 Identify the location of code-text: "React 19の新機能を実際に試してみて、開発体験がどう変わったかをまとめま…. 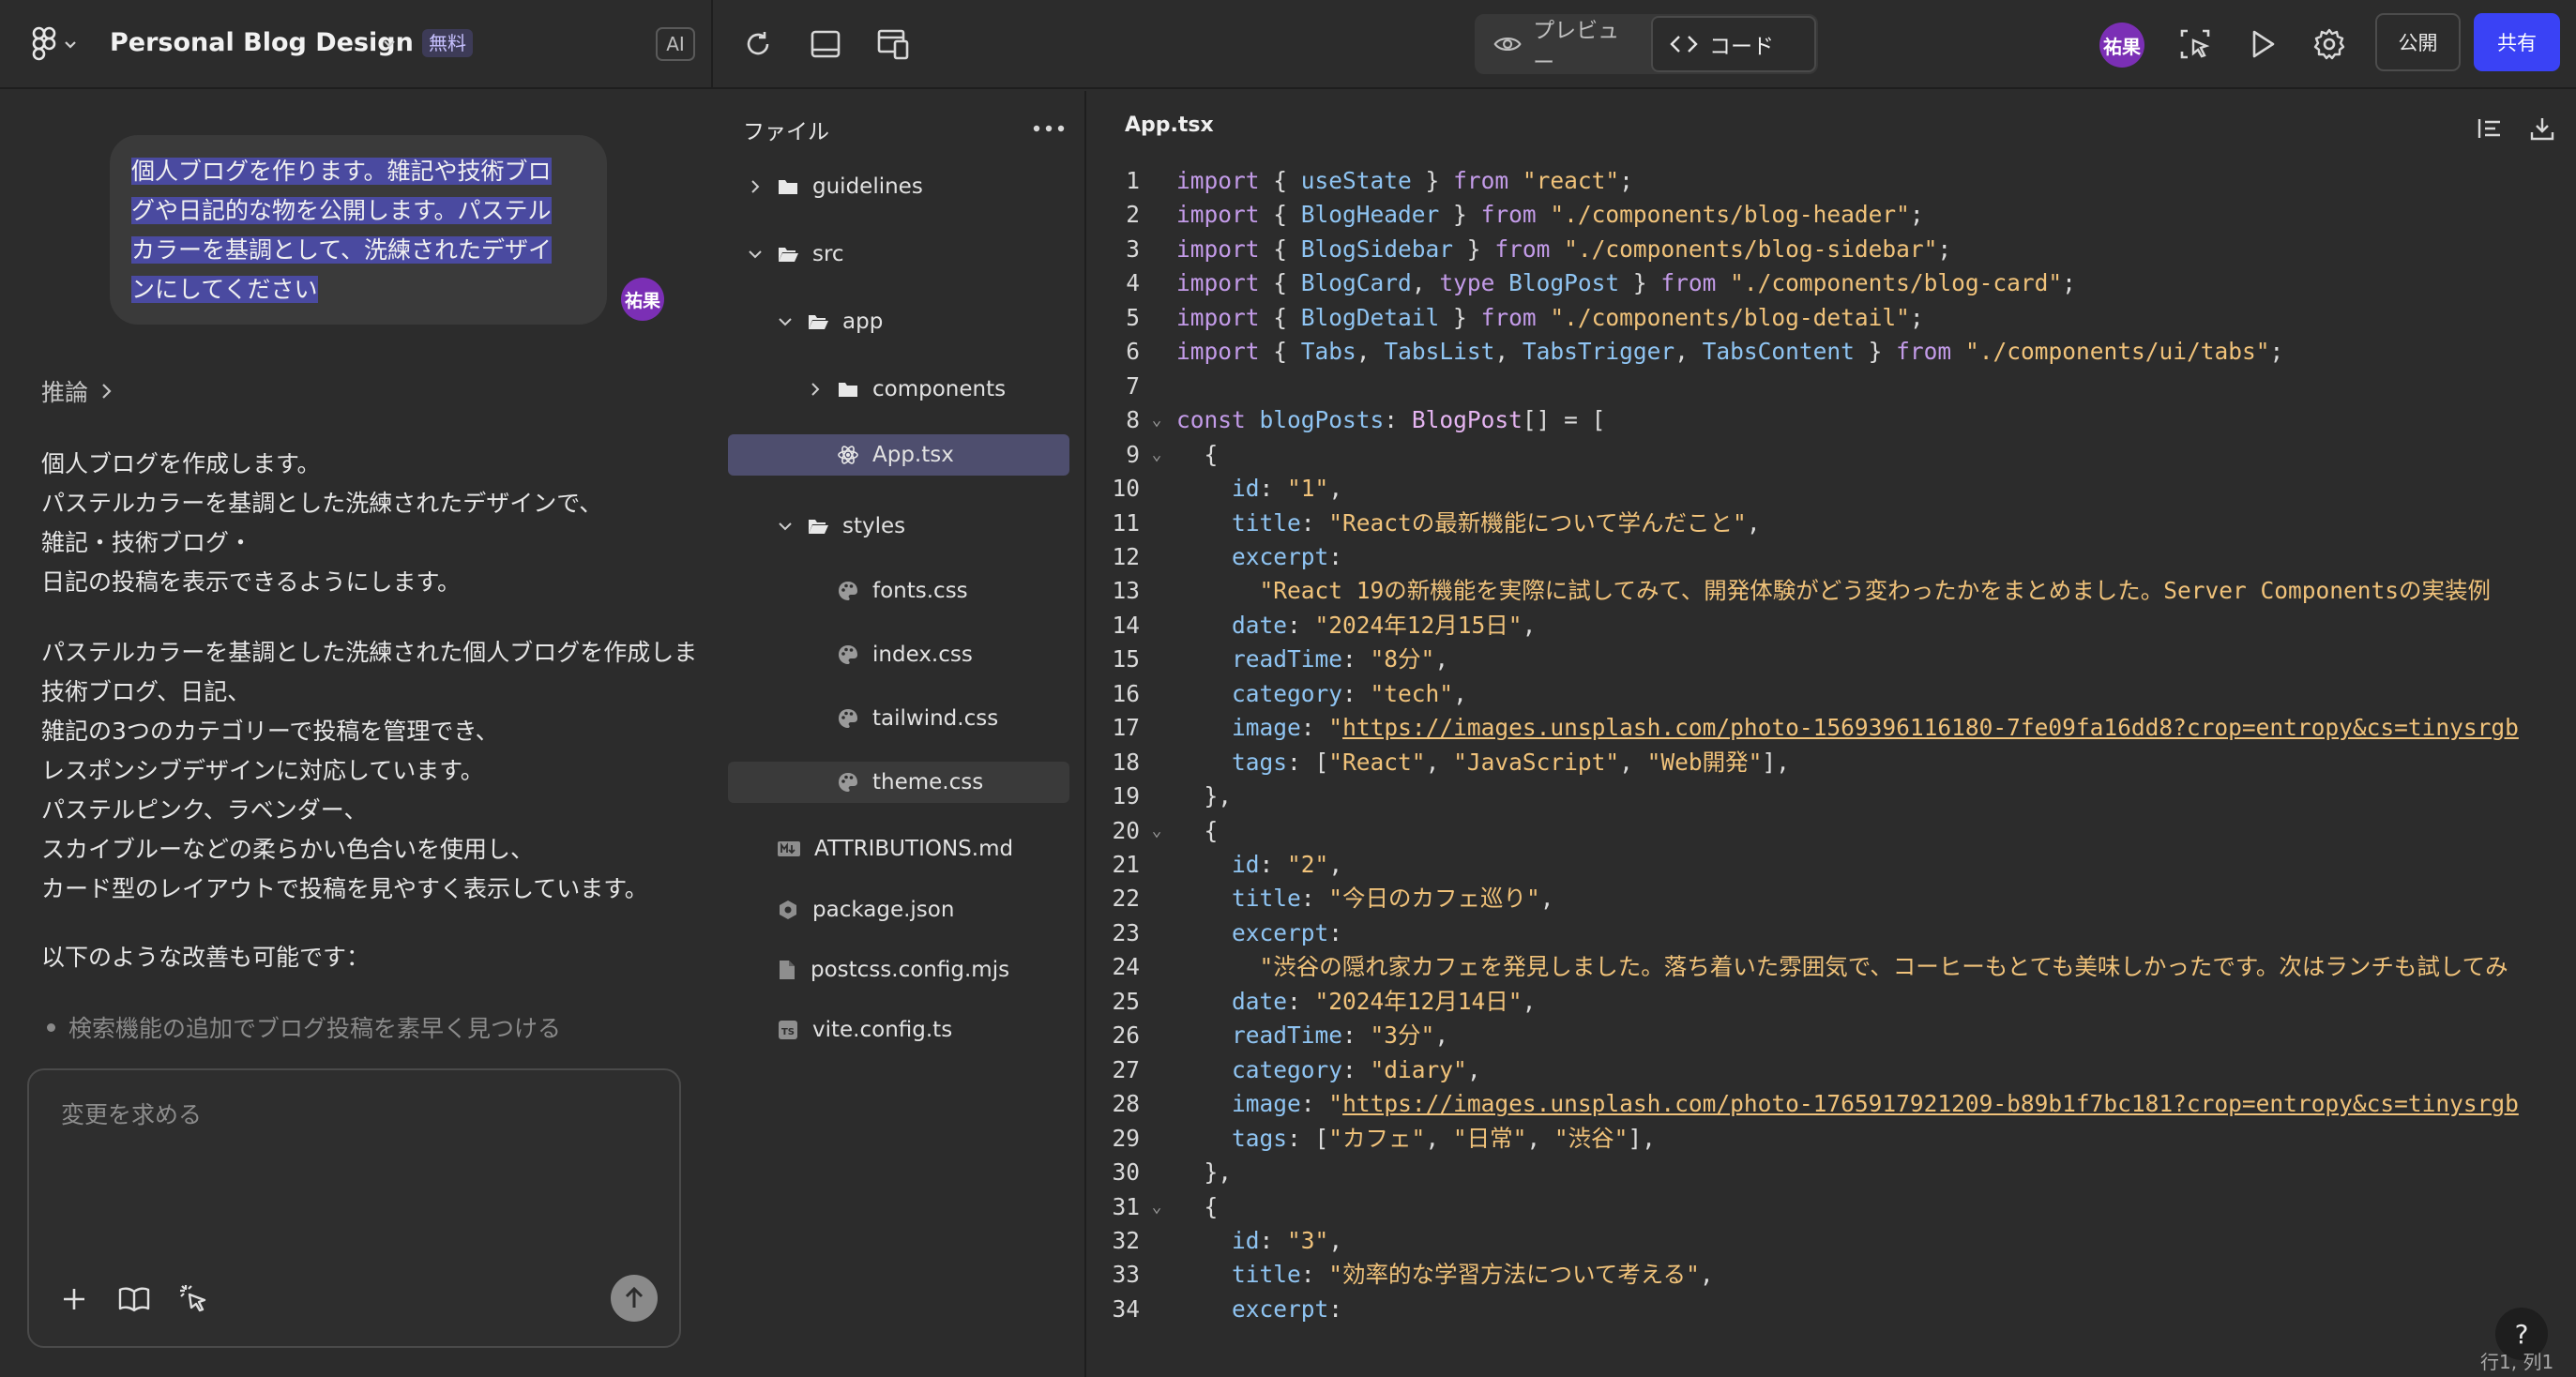
(1834, 591).